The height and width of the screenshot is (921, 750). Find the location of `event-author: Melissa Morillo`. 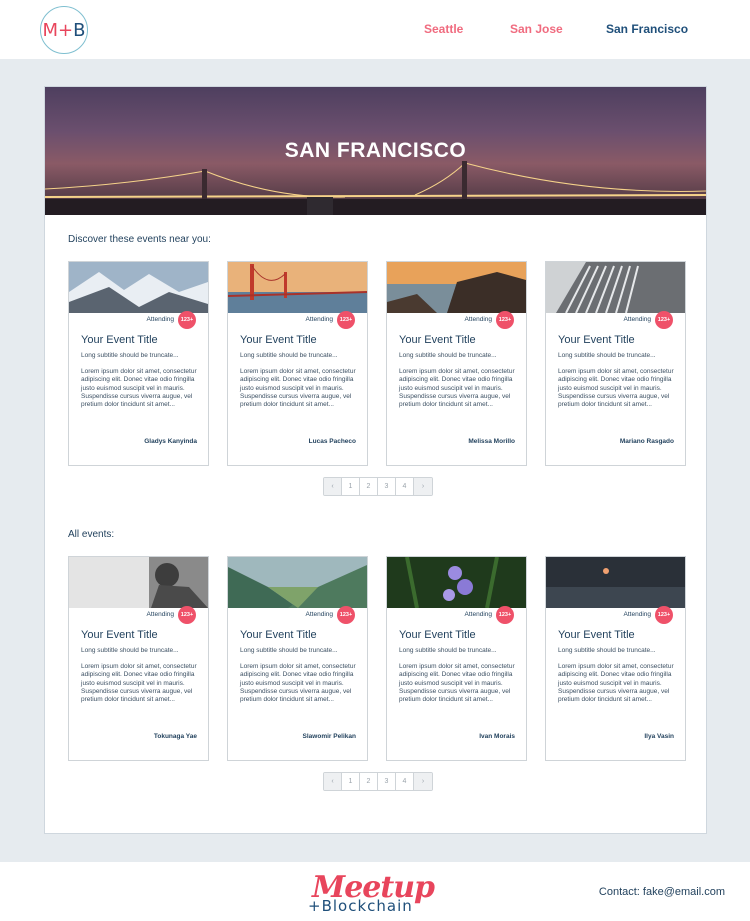

event-author: Melissa Morillo is located at coordinates (491, 441).